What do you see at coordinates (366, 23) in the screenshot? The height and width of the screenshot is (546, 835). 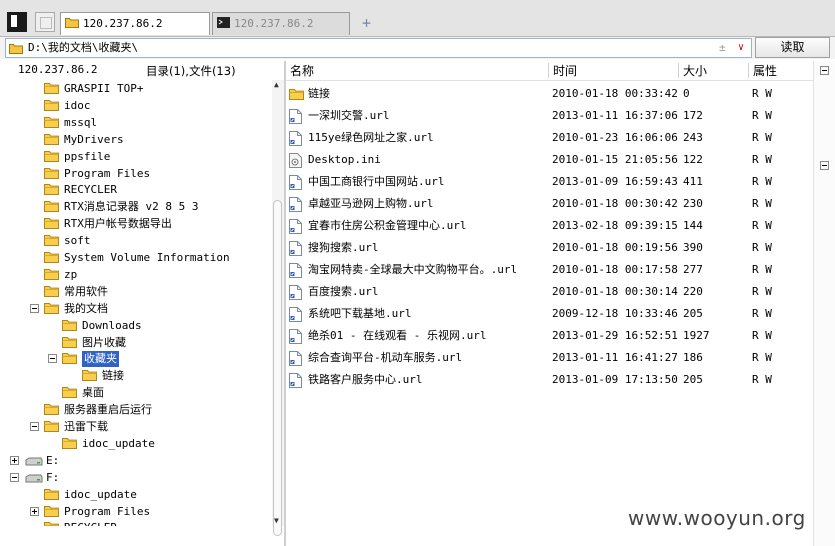 I see `new-tab-button: +` at bounding box center [366, 23].